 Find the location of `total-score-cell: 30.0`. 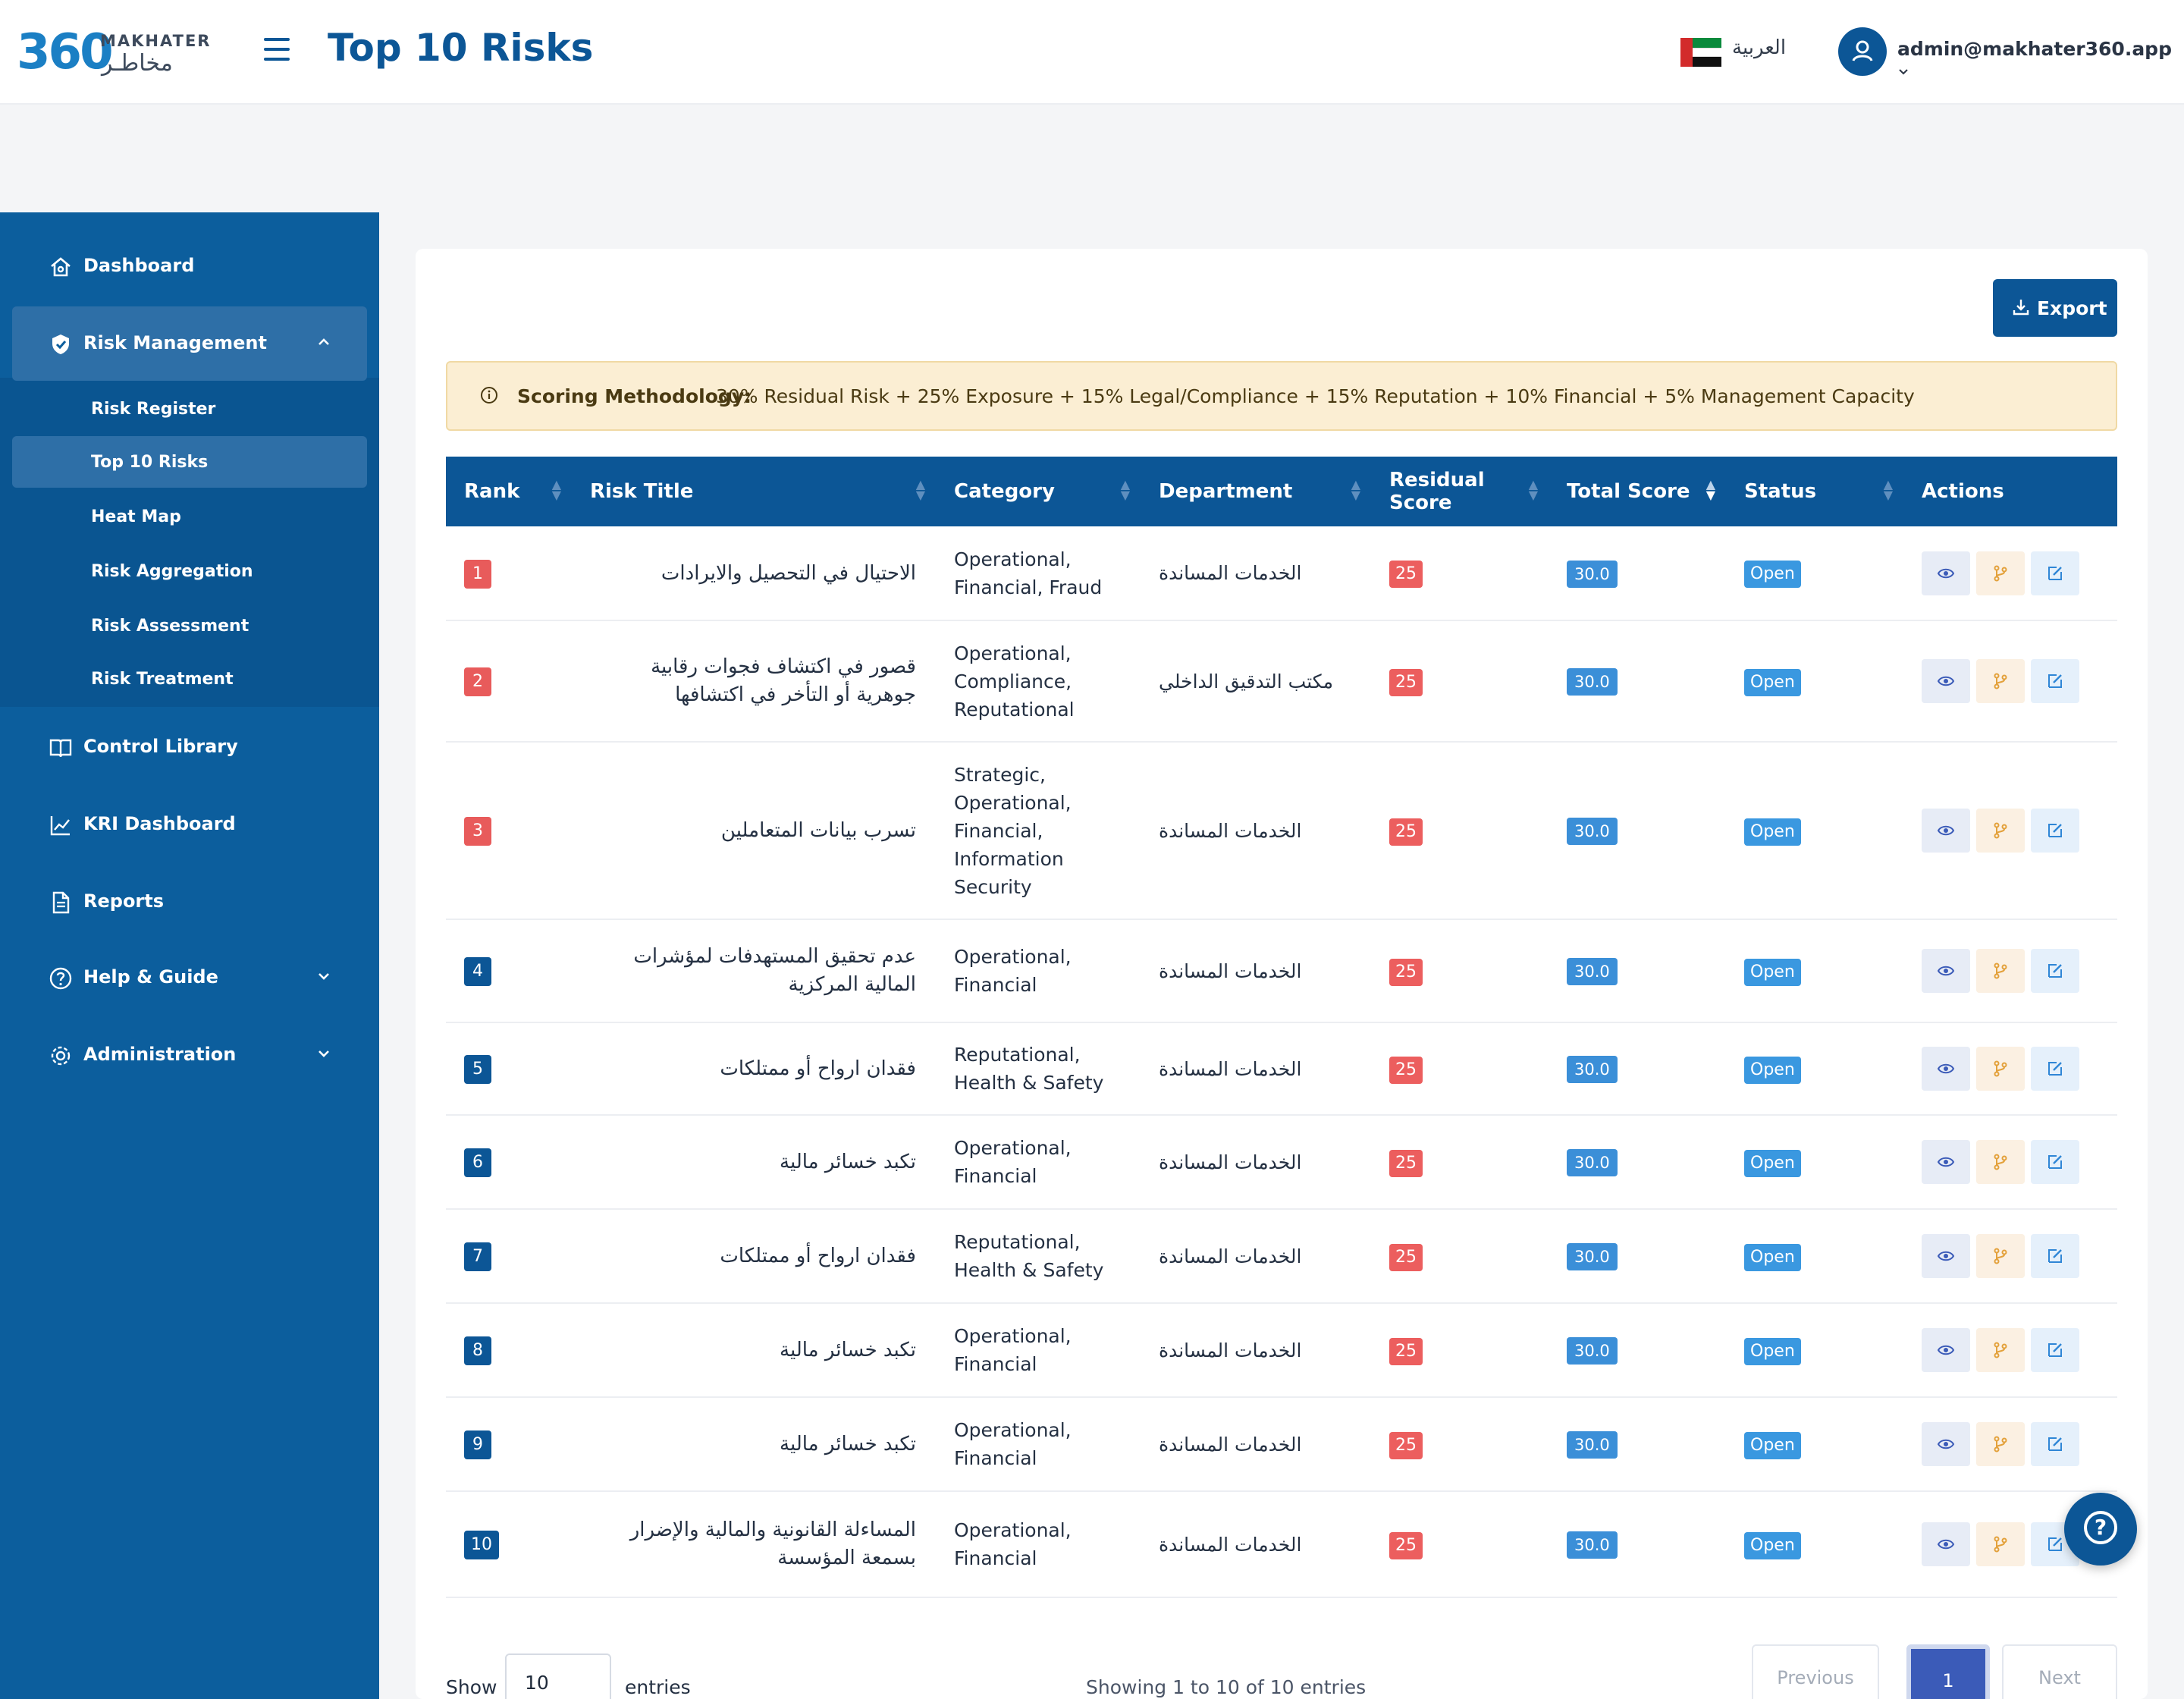

total-score-cell: 30.0 is located at coordinates (1637, 1445).